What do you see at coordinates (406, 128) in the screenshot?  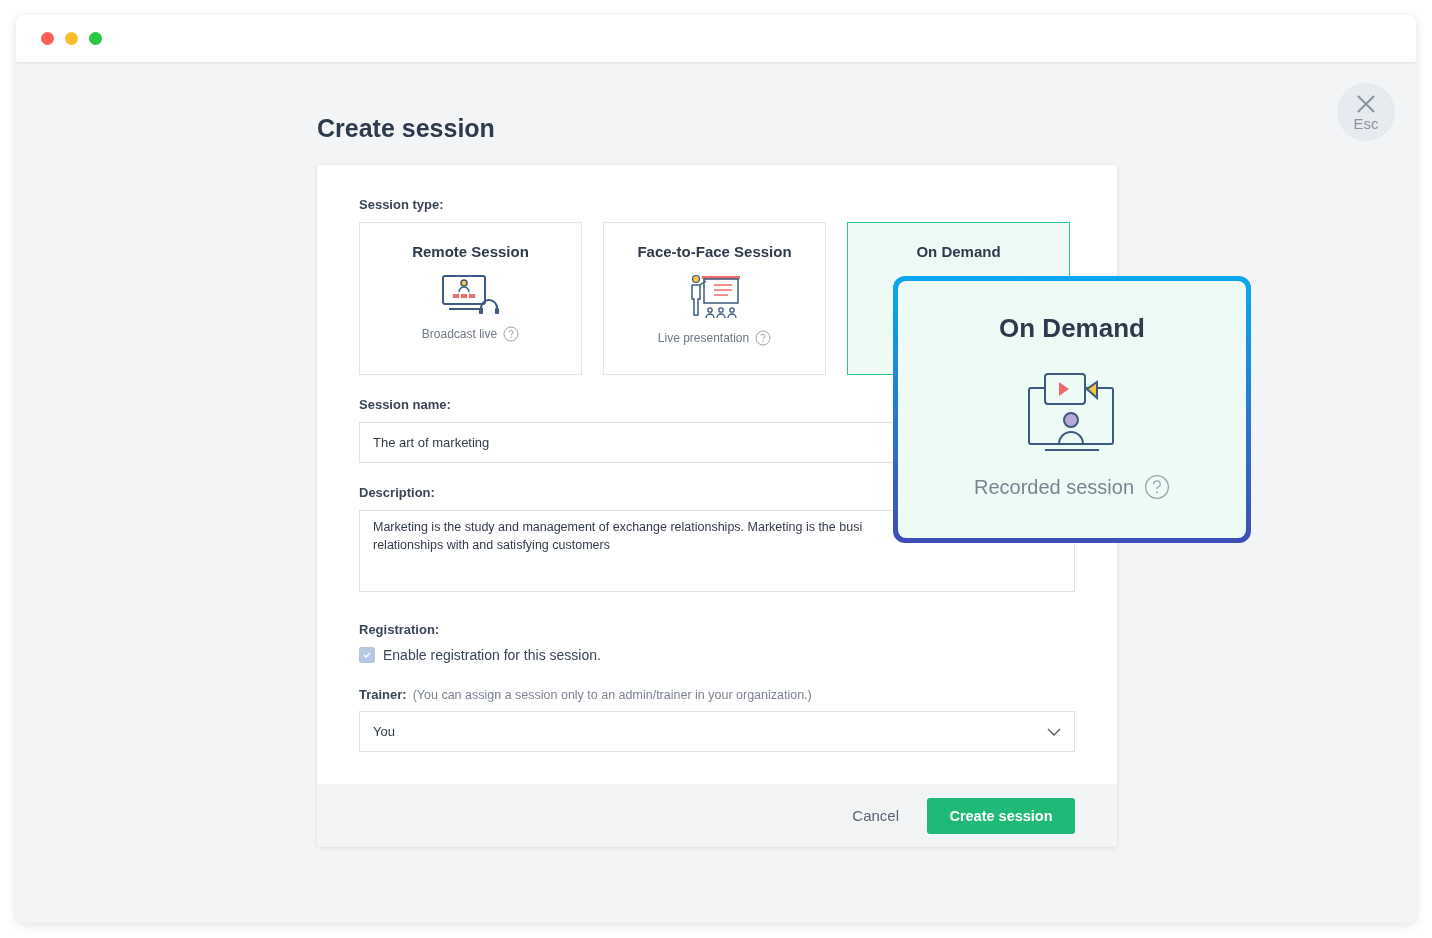 I see `page-title: Create session` at bounding box center [406, 128].